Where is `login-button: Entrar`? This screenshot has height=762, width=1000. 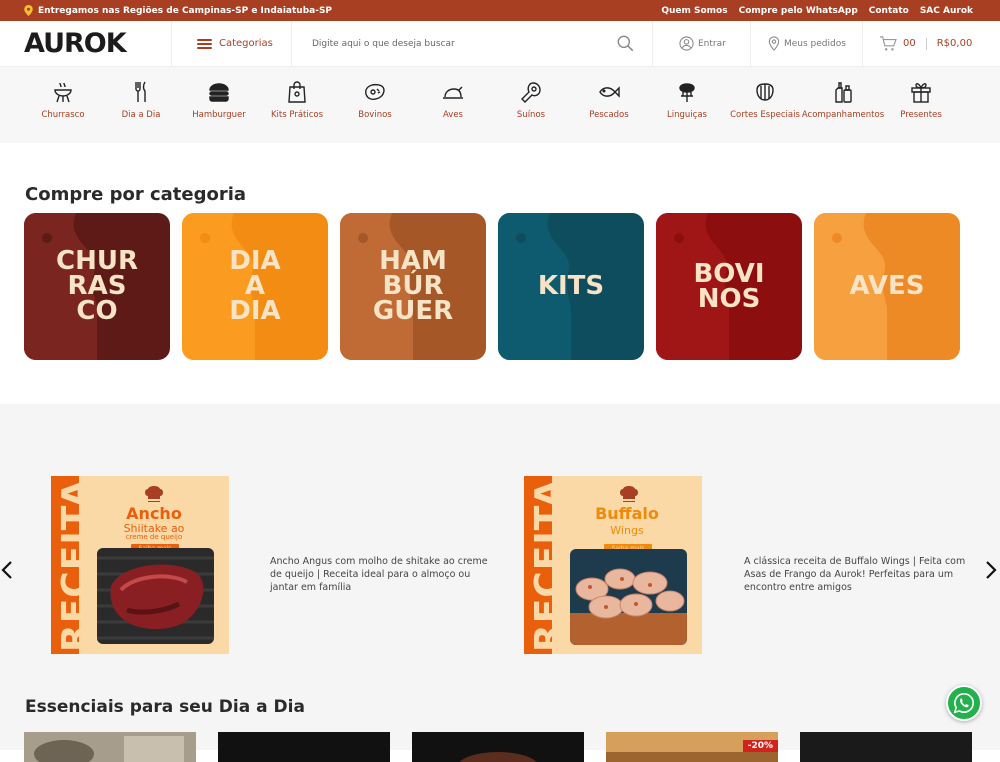 login-button: Entrar is located at coordinates (702, 43).